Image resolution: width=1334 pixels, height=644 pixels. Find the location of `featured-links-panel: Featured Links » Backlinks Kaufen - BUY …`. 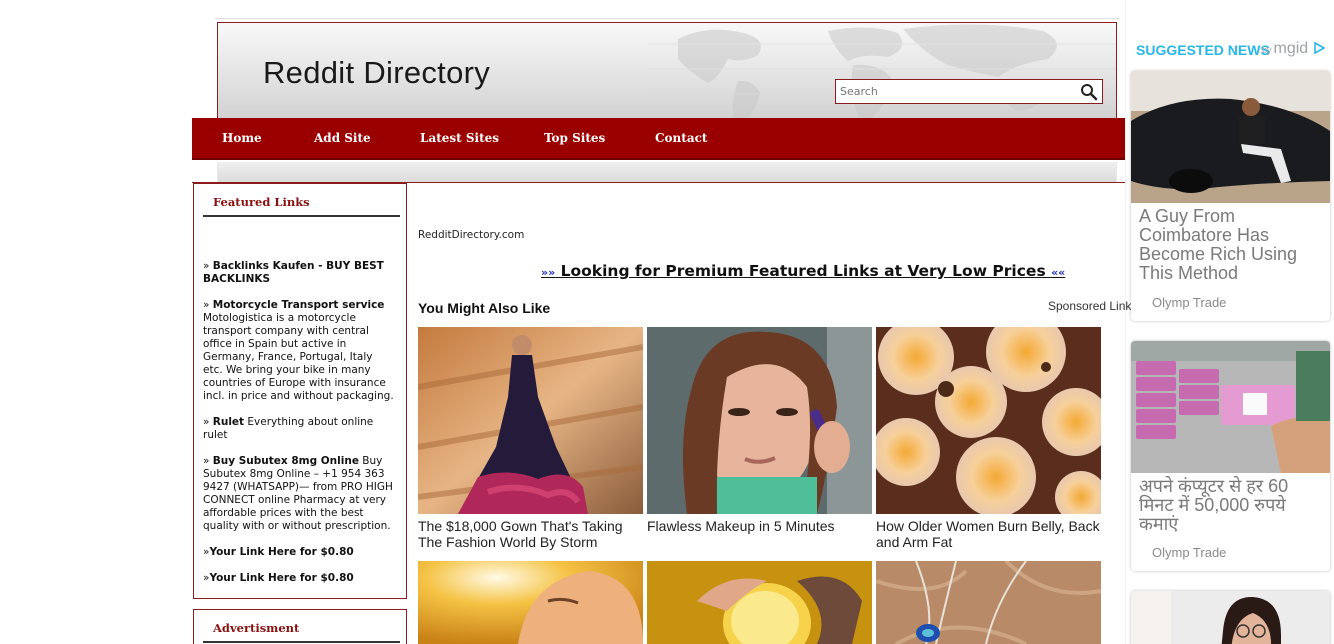

featured-links-panel: Featured Links » Backlinks Kaufen - BUY … is located at coordinates (300, 391).